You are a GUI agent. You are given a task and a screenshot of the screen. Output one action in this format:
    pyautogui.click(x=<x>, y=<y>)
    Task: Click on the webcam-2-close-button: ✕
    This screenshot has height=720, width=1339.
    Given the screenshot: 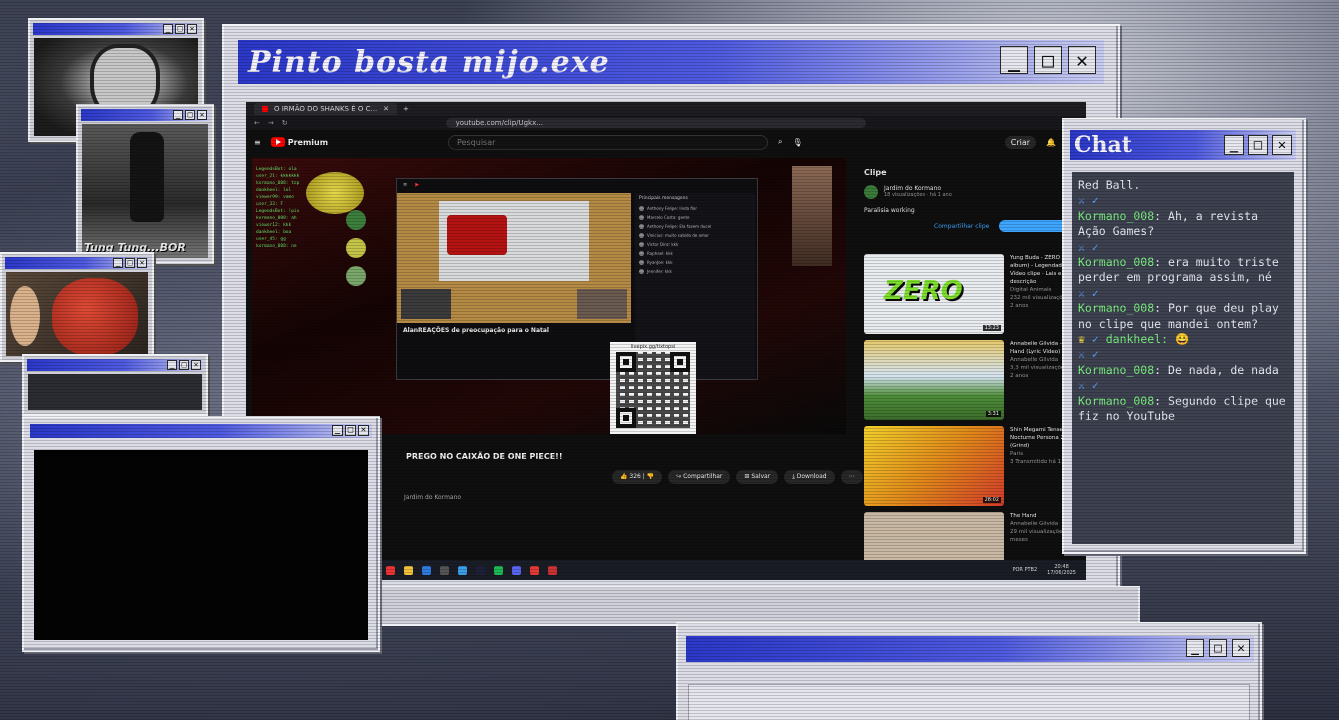 What is the action you would take?
    pyautogui.click(x=202, y=115)
    